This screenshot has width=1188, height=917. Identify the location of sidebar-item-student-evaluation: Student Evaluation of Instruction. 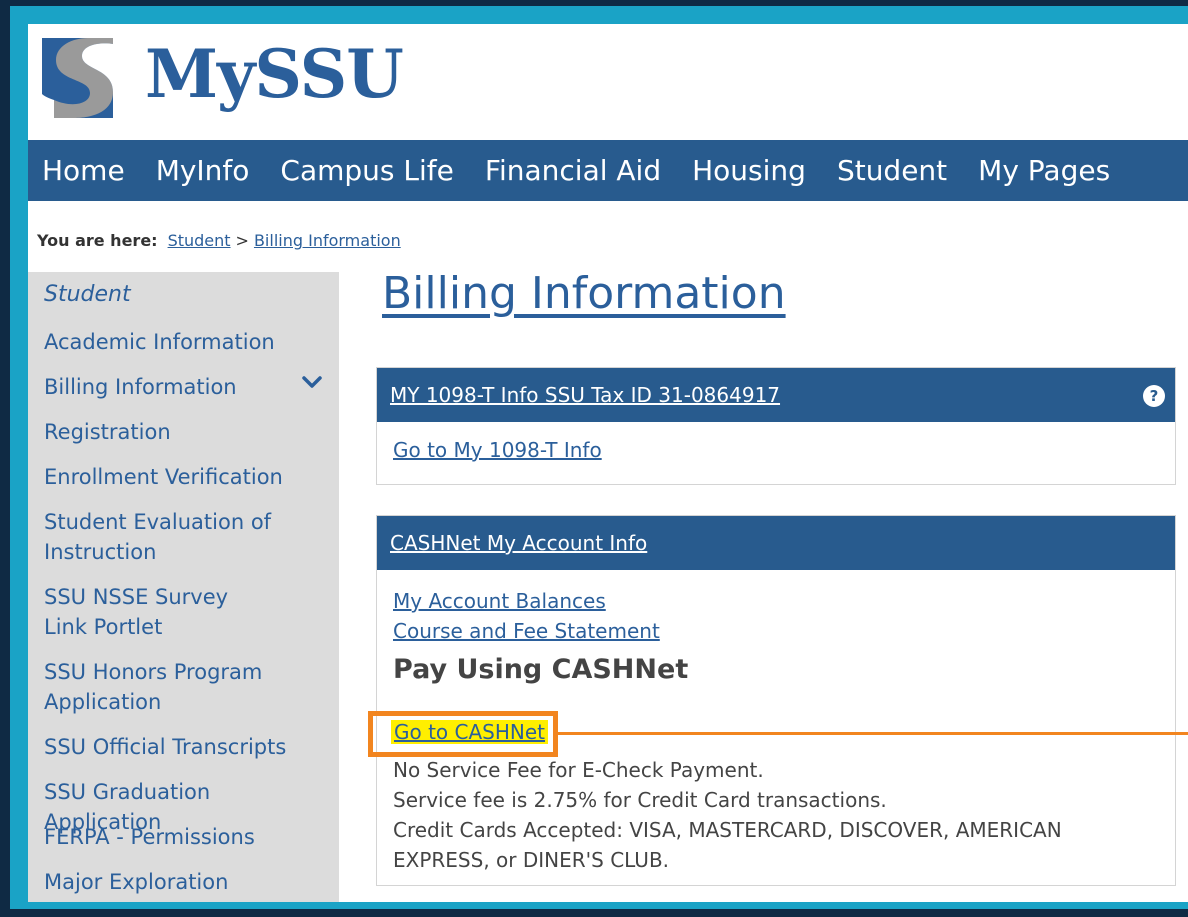
(159, 537).